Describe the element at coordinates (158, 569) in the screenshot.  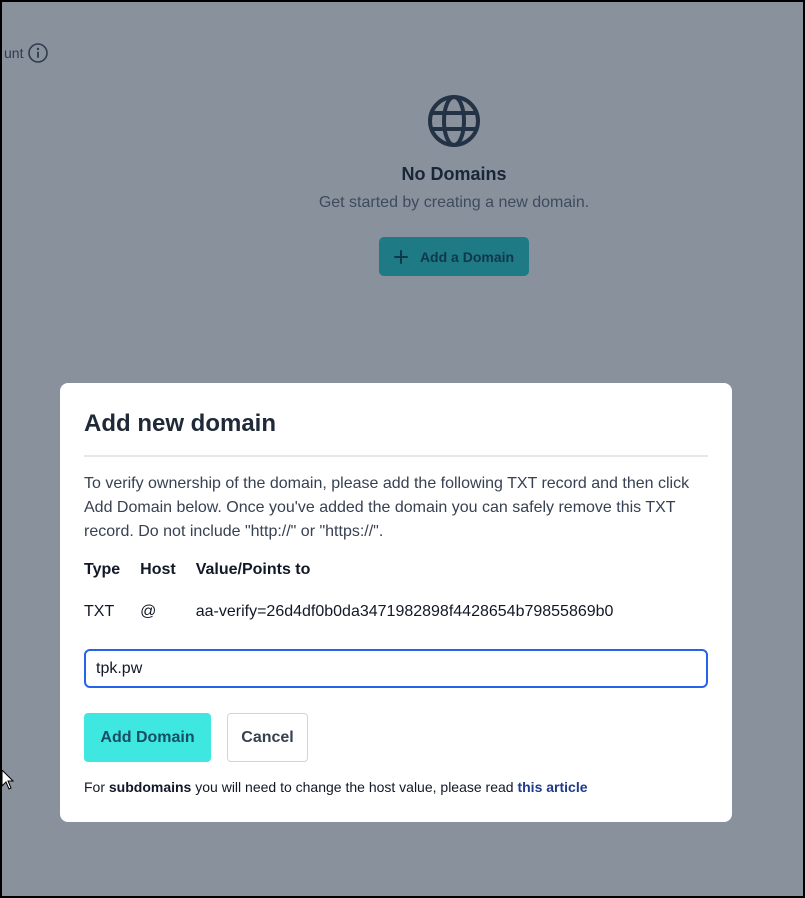
I see `header-host: Host` at that location.